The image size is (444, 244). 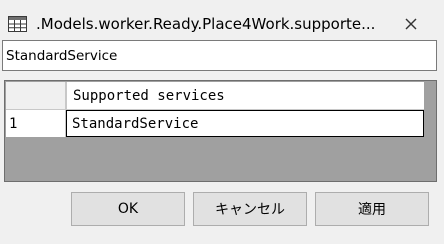 What do you see at coordinates (17, 24) in the screenshot?
I see `table-icon` at bounding box center [17, 24].